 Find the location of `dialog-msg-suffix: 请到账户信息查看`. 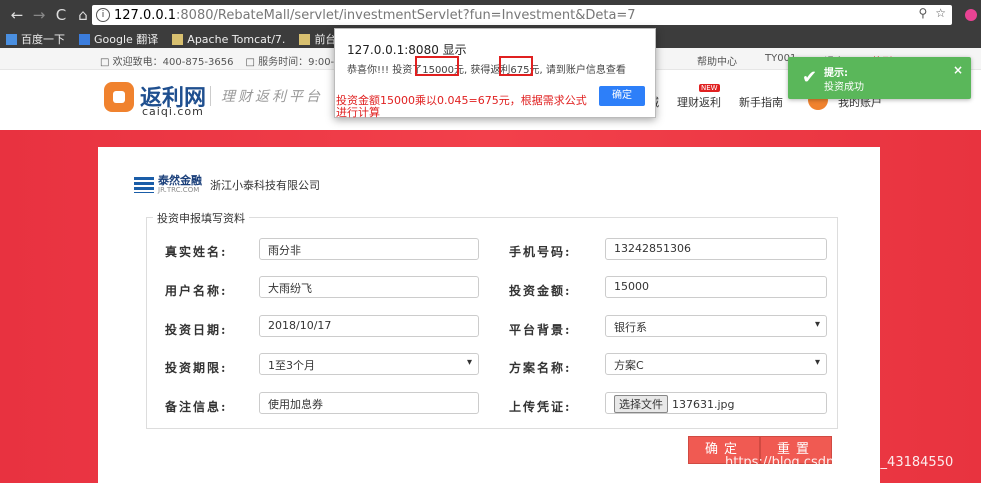

dialog-msg-suffix: 请到账户信息查看 is located at coordinates (584, 70).